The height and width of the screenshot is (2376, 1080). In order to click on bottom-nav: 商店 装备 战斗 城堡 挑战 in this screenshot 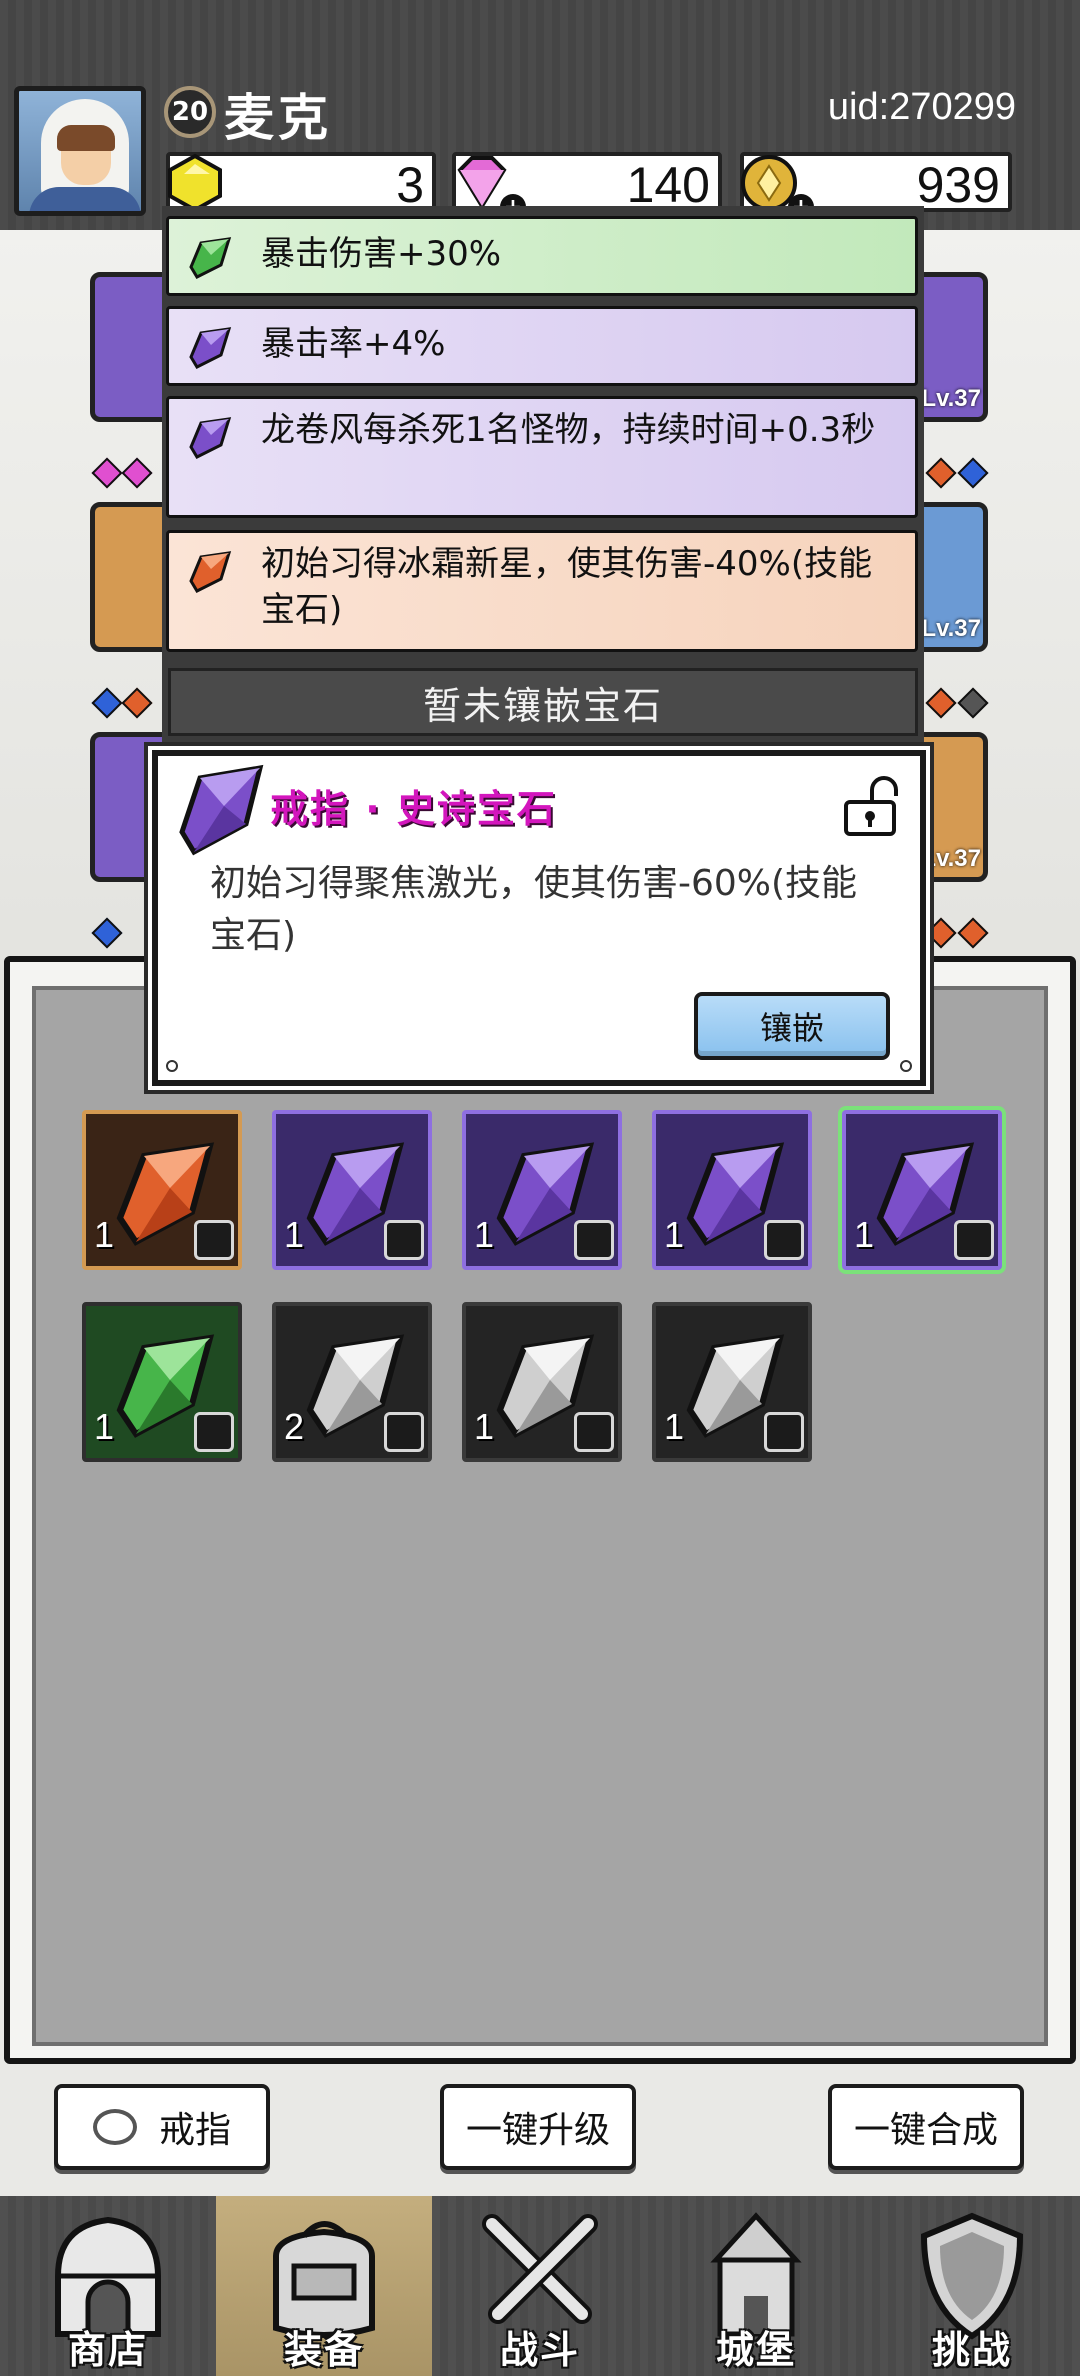, I will do `click(540, 2286)`.